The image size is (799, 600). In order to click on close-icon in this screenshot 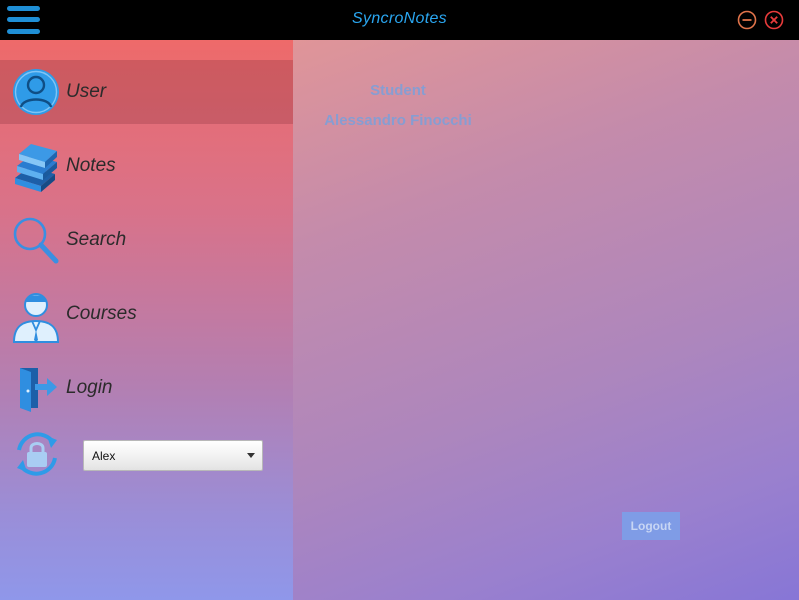, I will do `click(774, 20)`.